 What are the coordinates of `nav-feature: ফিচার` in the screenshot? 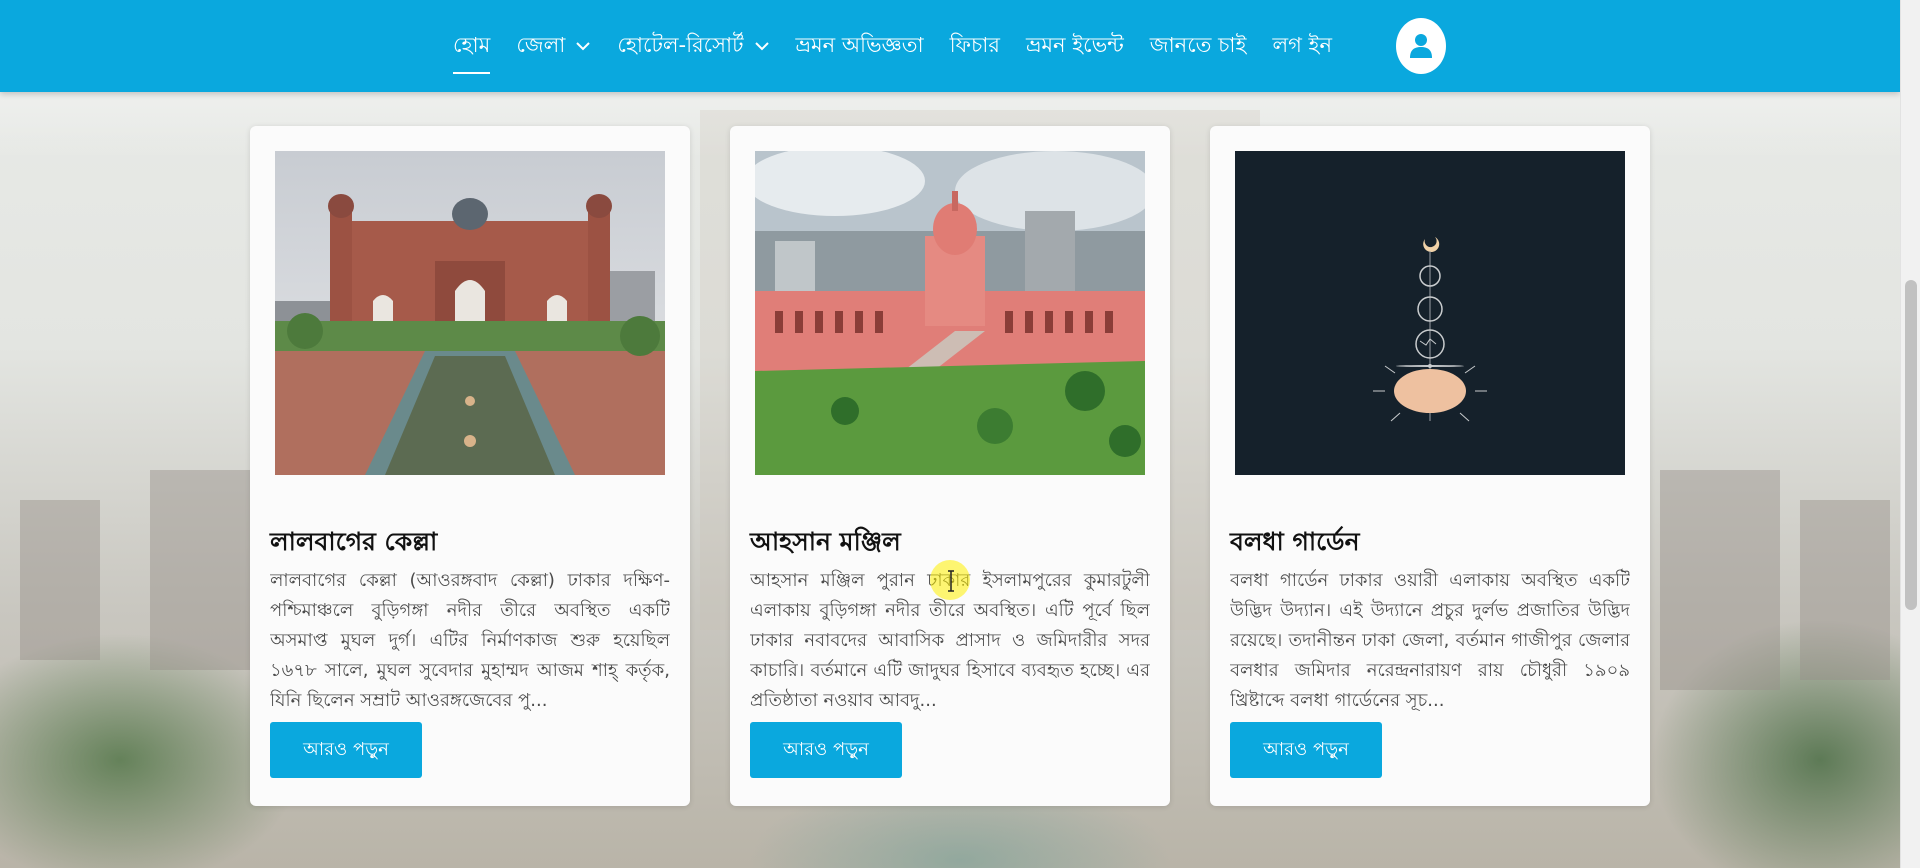 It's located at (975, 46).